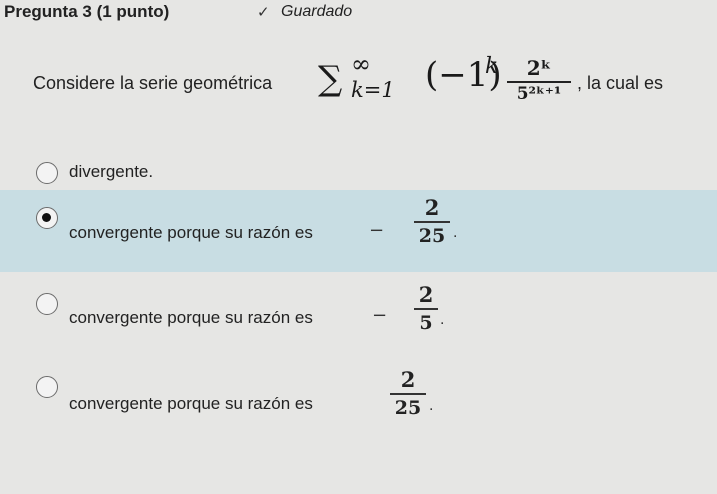 The image size is (717, 494). I want to click on radio-selected-dot, so click(46, 217).